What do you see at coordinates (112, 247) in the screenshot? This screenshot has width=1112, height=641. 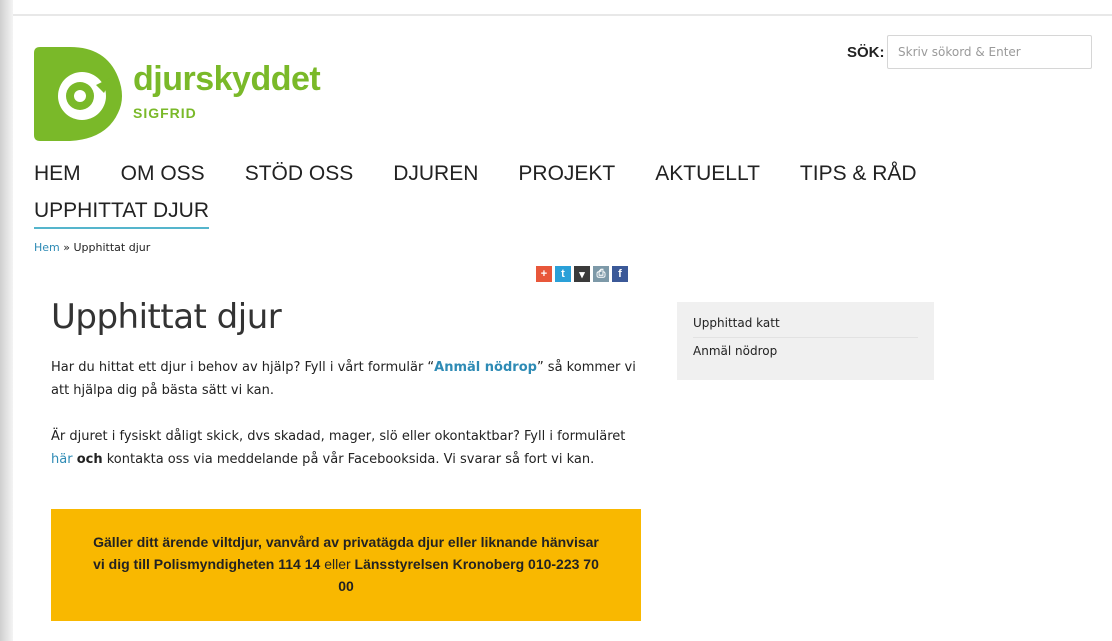 I see `breadcrumb-current: Upphittat djur` at bounding box center [112, 247].